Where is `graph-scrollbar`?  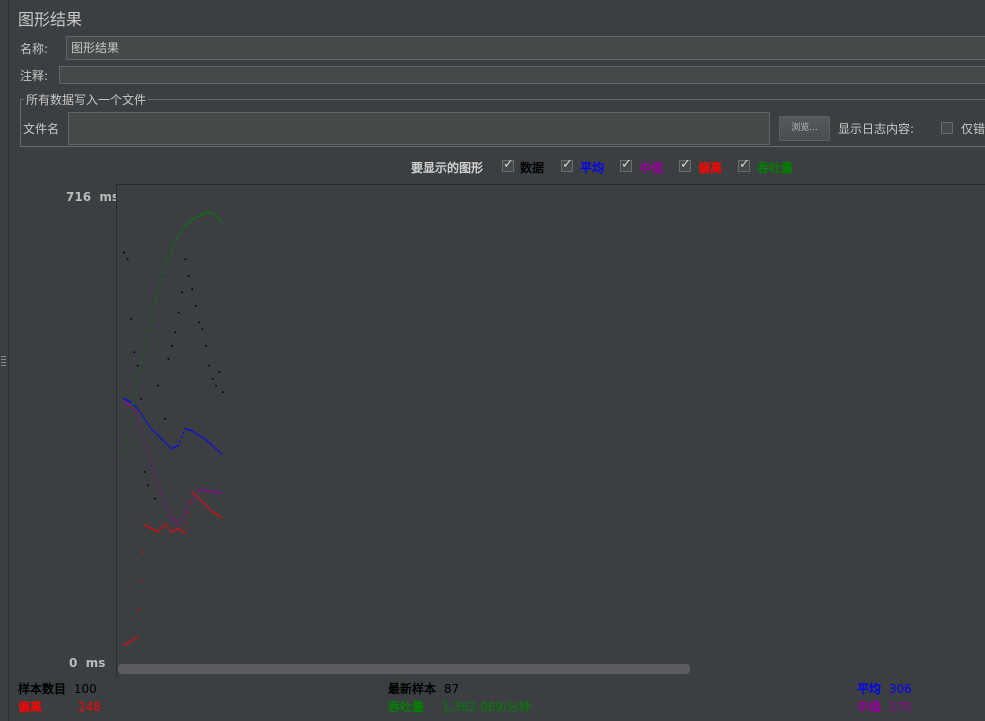
graph-scrollbar is located at coordinates (404, 669).